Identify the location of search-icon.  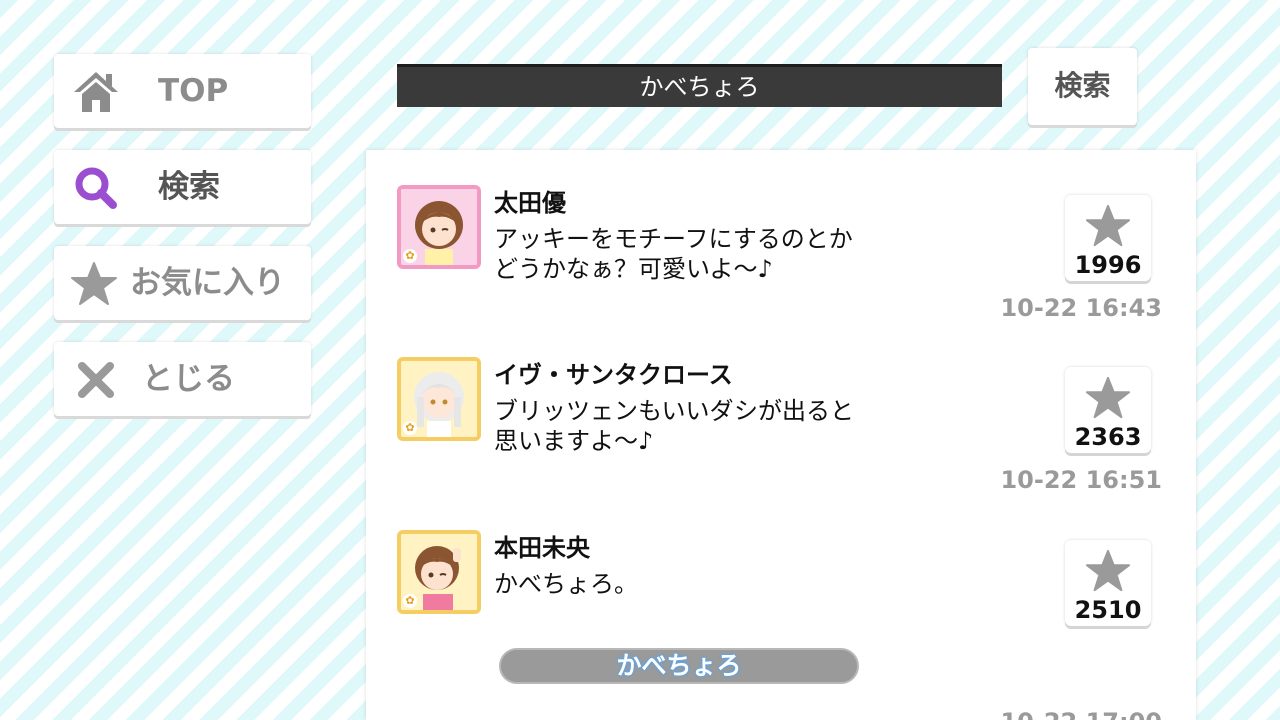
(96, 188).